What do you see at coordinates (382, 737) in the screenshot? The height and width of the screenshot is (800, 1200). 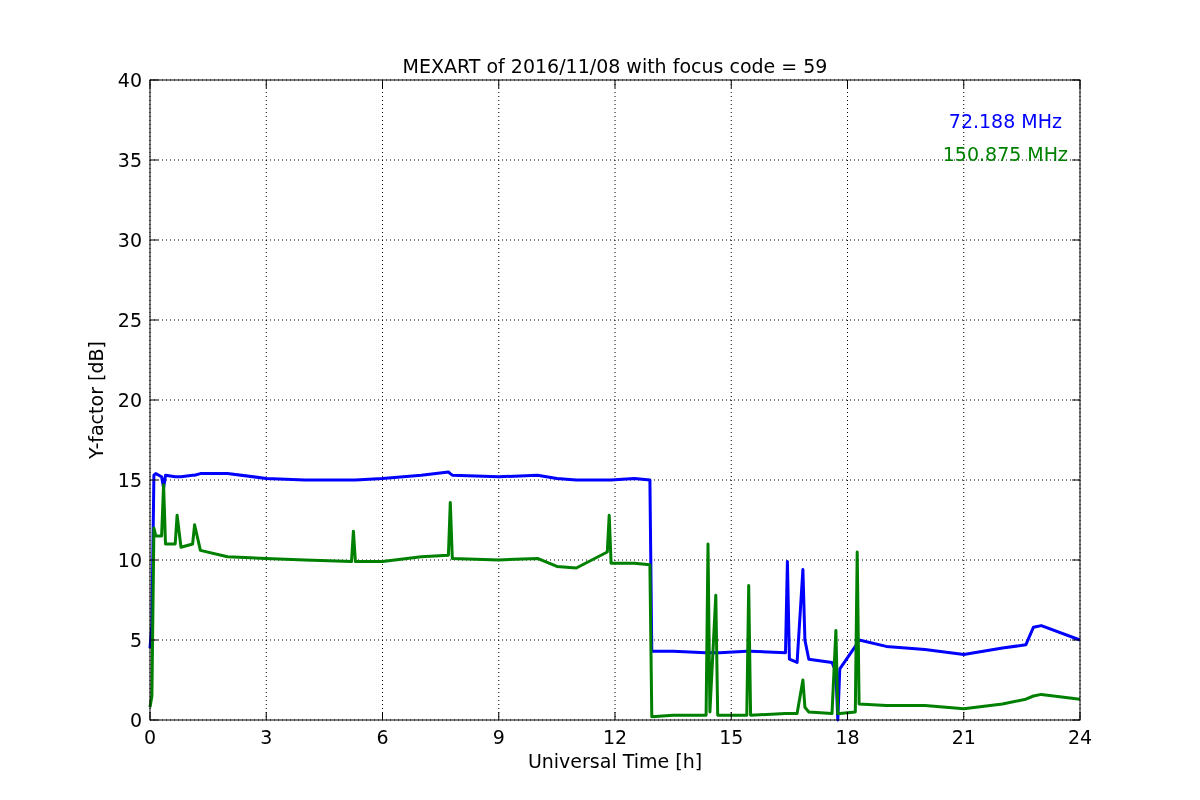 I see `x-tick-label: 6` at bounding box center [382, 737].